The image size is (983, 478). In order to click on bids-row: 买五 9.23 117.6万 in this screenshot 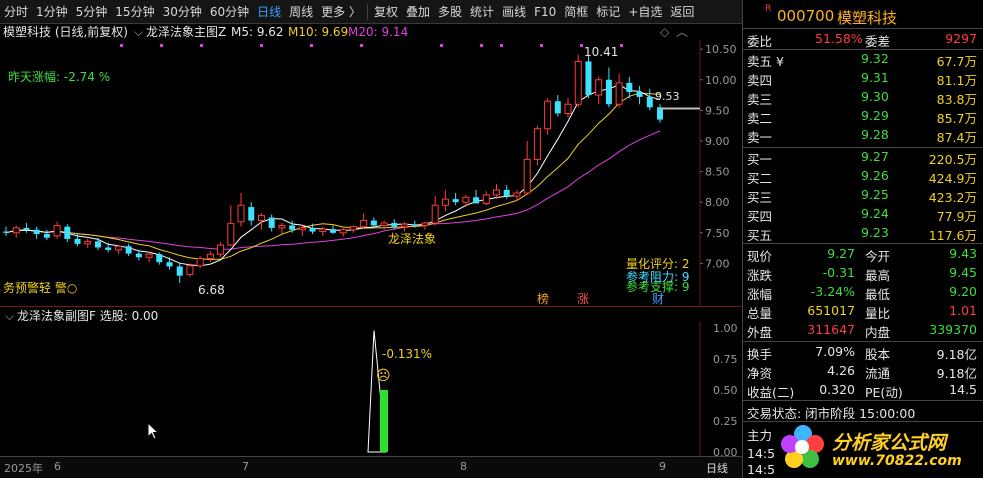, I will do `click(862, 233)`.